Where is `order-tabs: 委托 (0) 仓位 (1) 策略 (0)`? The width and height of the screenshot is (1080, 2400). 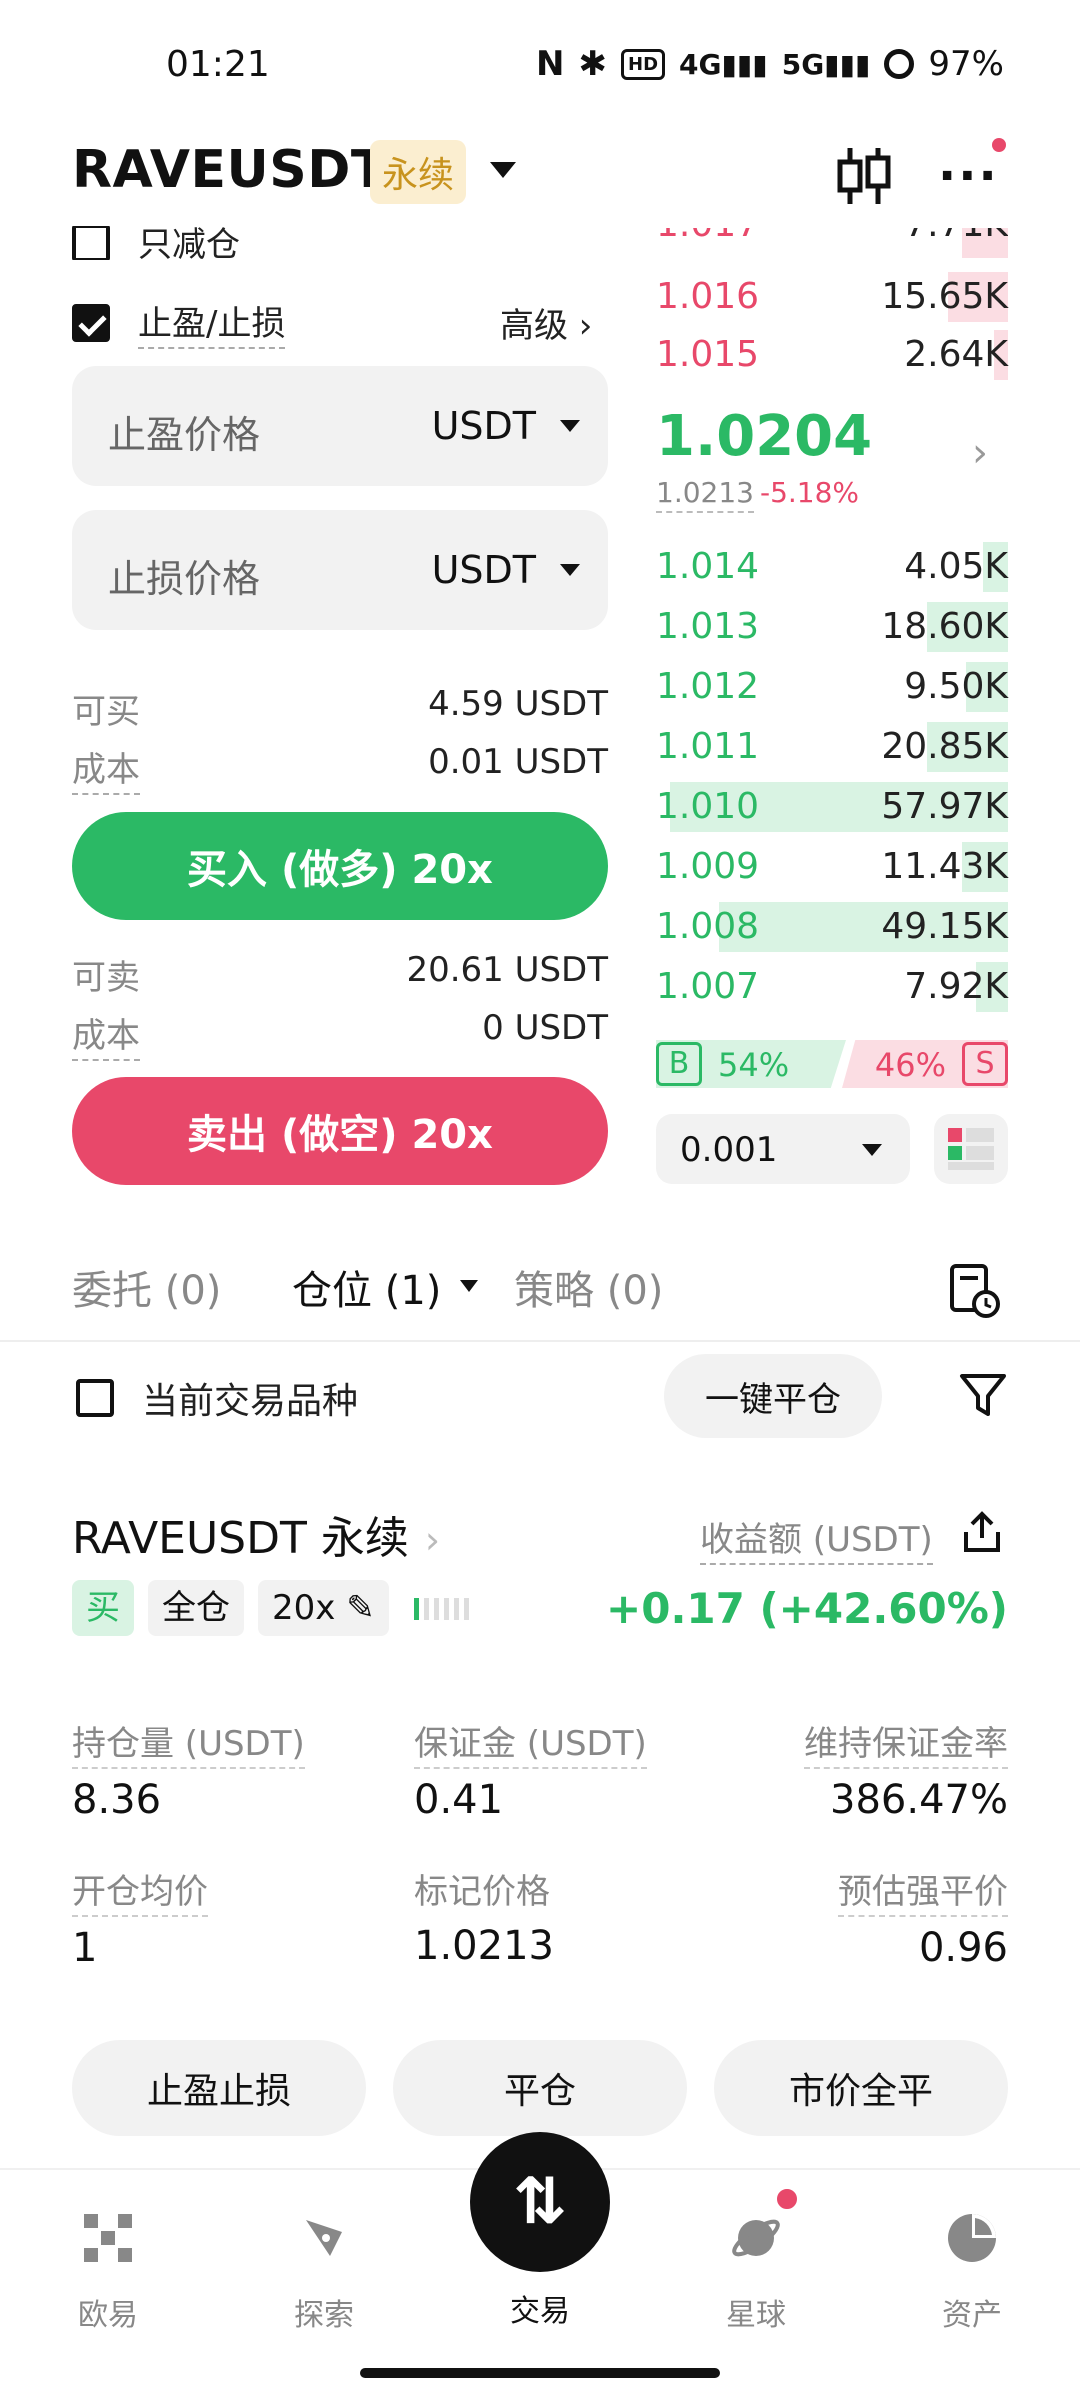 order-tabs: 委托 (0) 仓位 (1) 策略 (0) is located at coordinates (540, 1288).